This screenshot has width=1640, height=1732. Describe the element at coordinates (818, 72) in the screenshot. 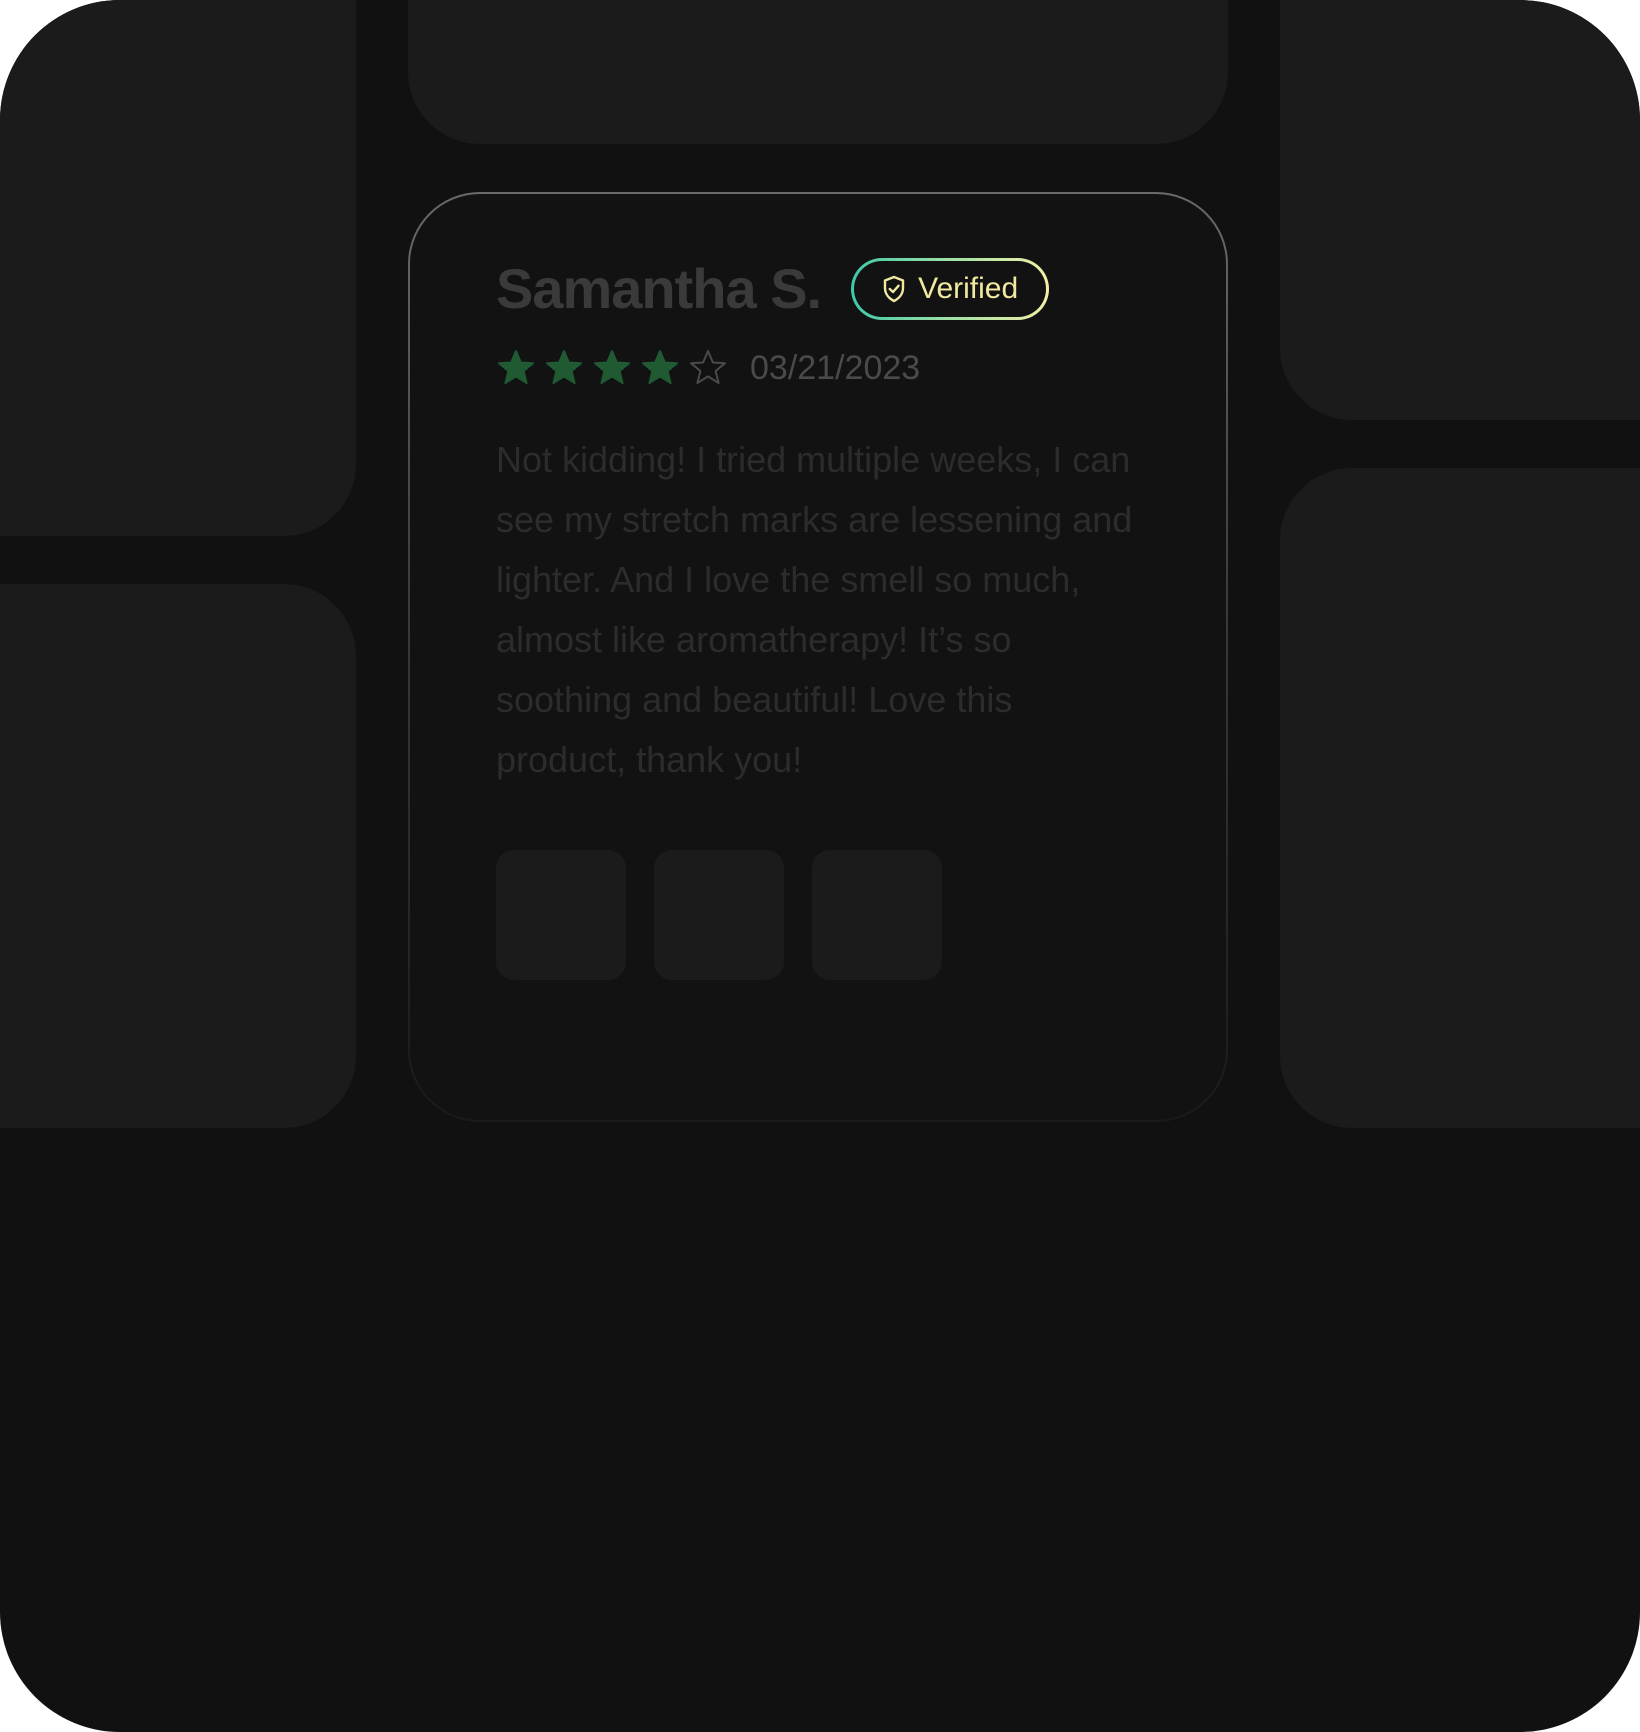

I see `placeholder-card-center-top` at that location.